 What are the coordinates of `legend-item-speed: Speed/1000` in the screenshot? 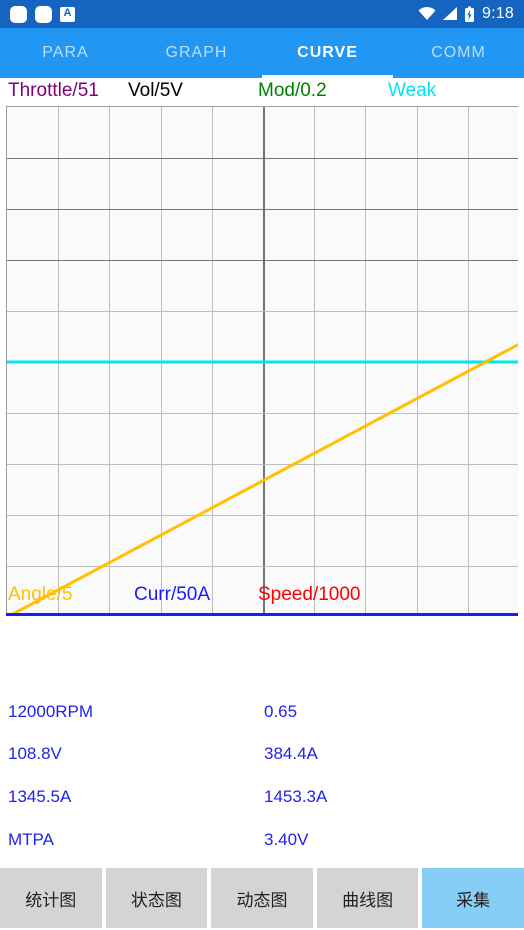 It's located at (309, 594).